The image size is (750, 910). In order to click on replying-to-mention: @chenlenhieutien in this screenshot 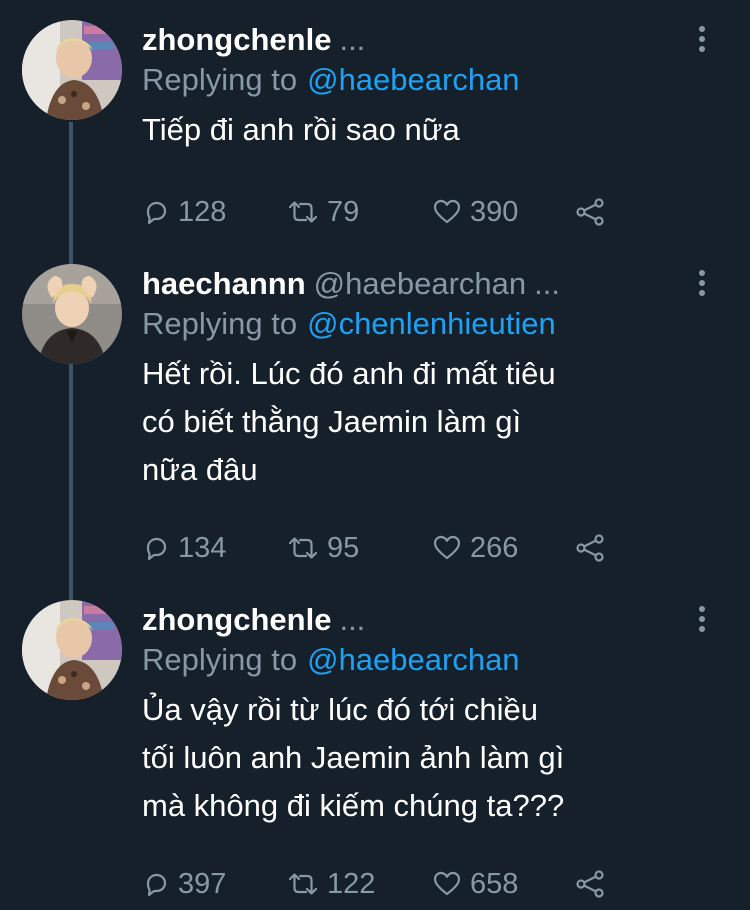, I will do `click(431, 323)`.